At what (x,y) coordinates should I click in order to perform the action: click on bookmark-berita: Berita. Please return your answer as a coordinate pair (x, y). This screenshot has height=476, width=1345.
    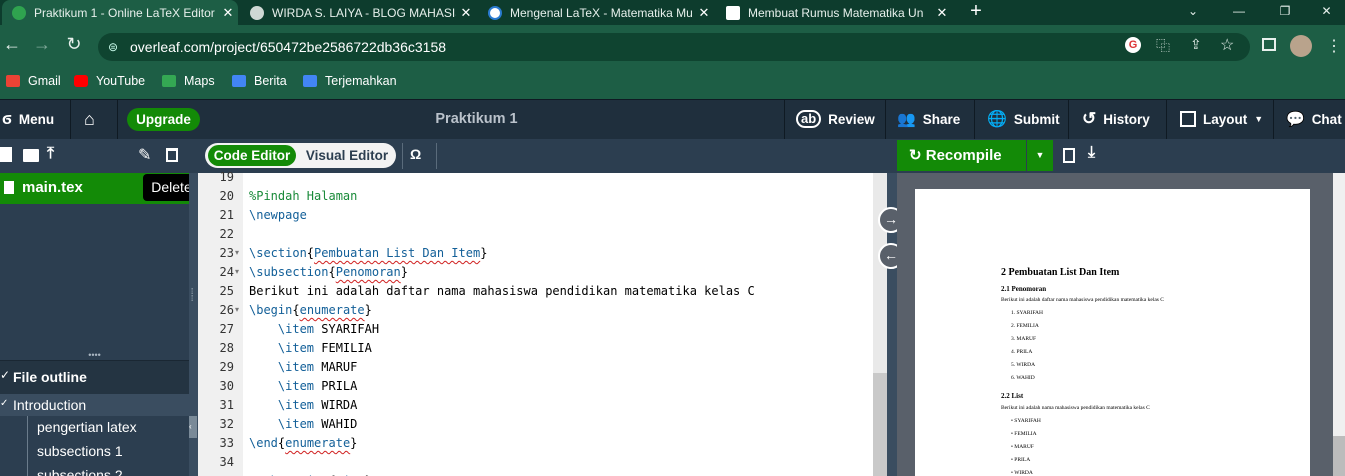
    Looking at the image, I should click on (259, 81).